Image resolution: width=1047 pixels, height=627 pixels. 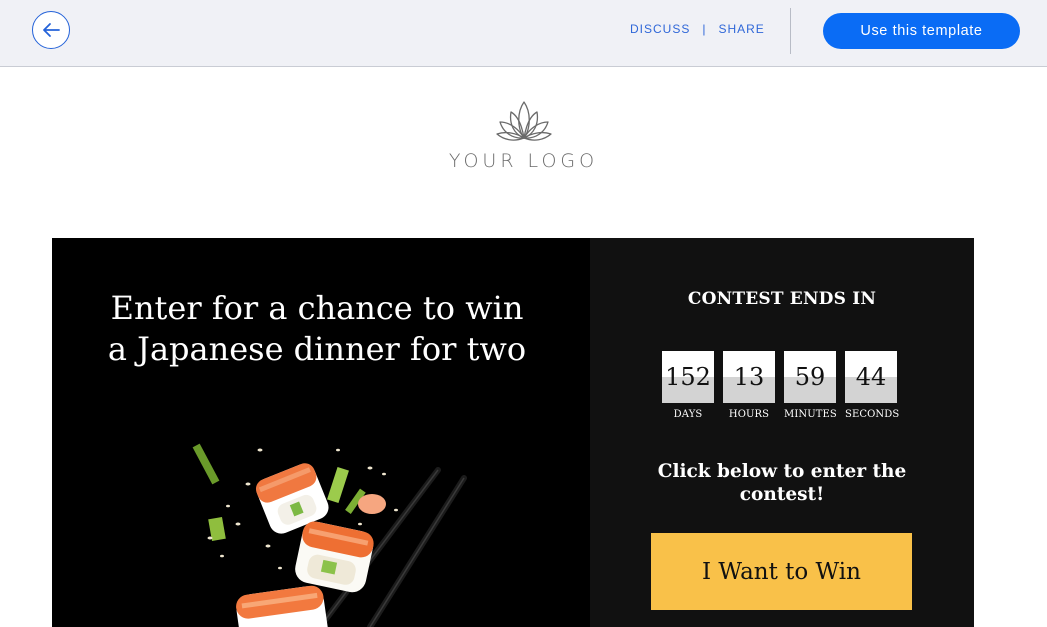 I want to click on back-button, so click(x=51, y=30).